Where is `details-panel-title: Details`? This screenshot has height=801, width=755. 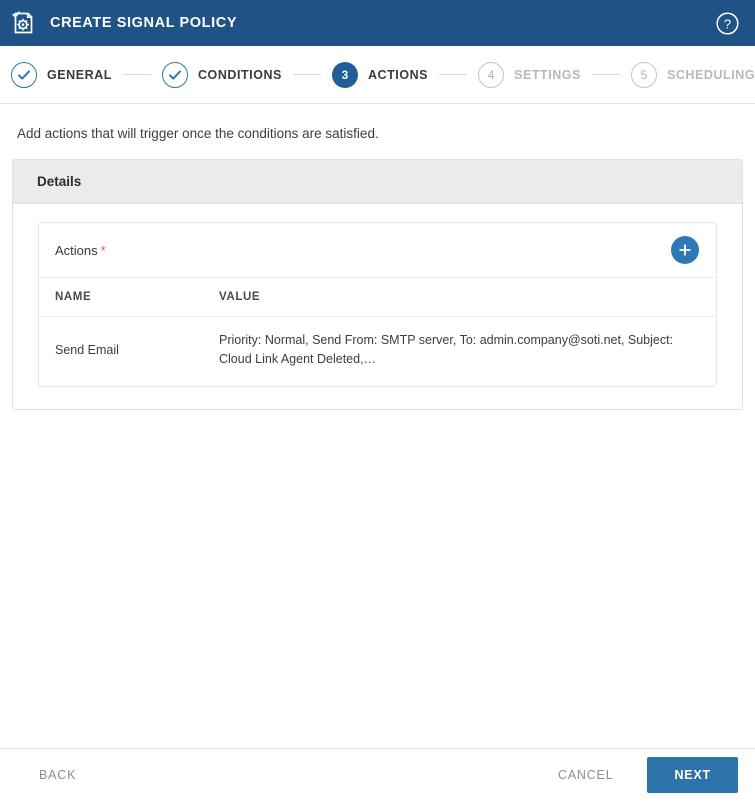 details-panel-title: Details is located at coordinates (377, 182).